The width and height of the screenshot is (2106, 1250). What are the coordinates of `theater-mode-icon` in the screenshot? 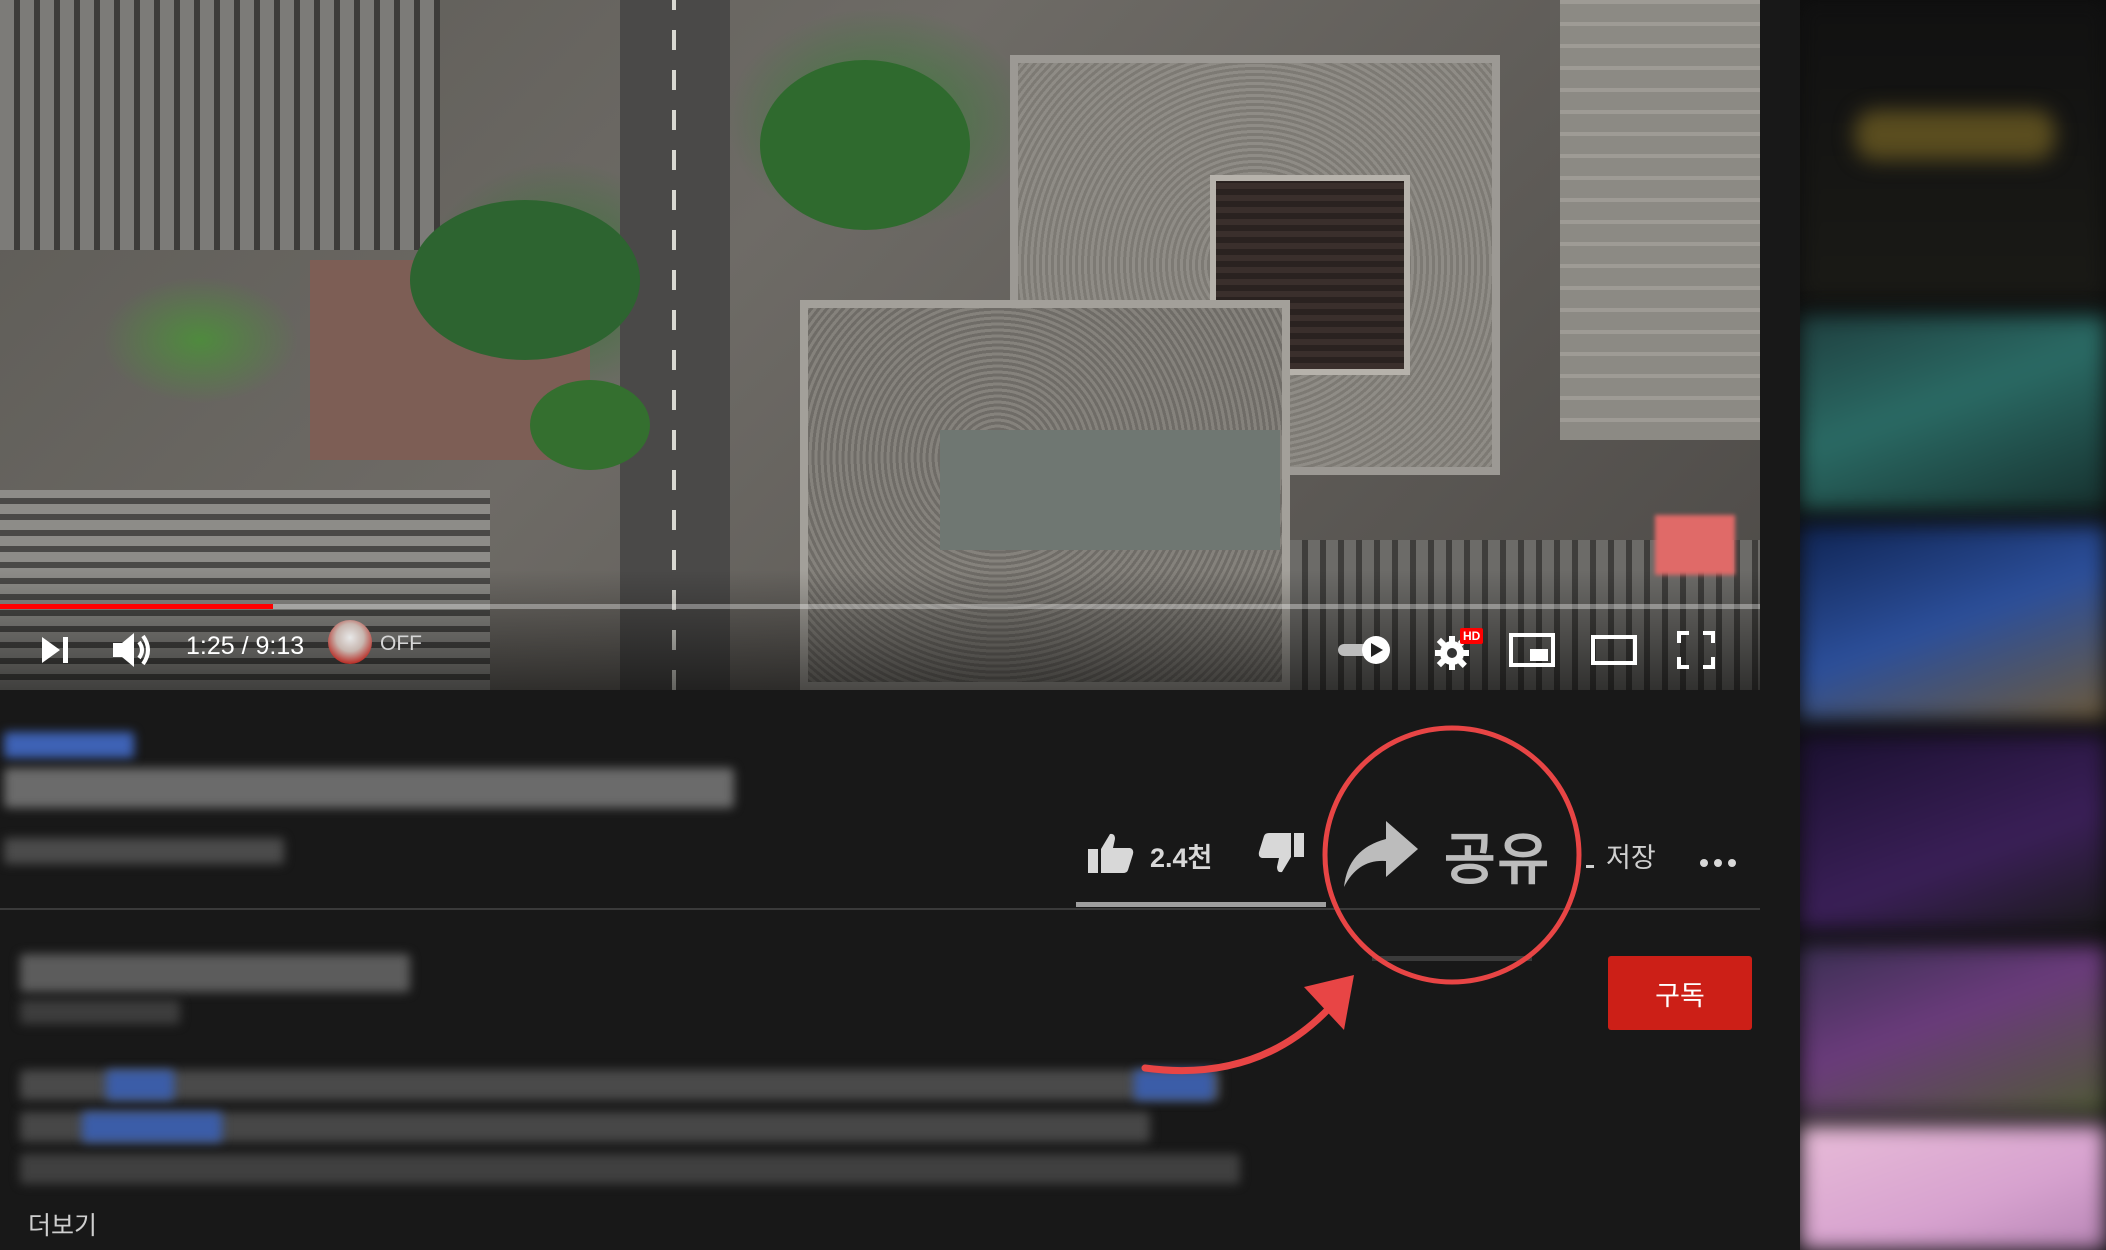 It's located at (1614, 650).